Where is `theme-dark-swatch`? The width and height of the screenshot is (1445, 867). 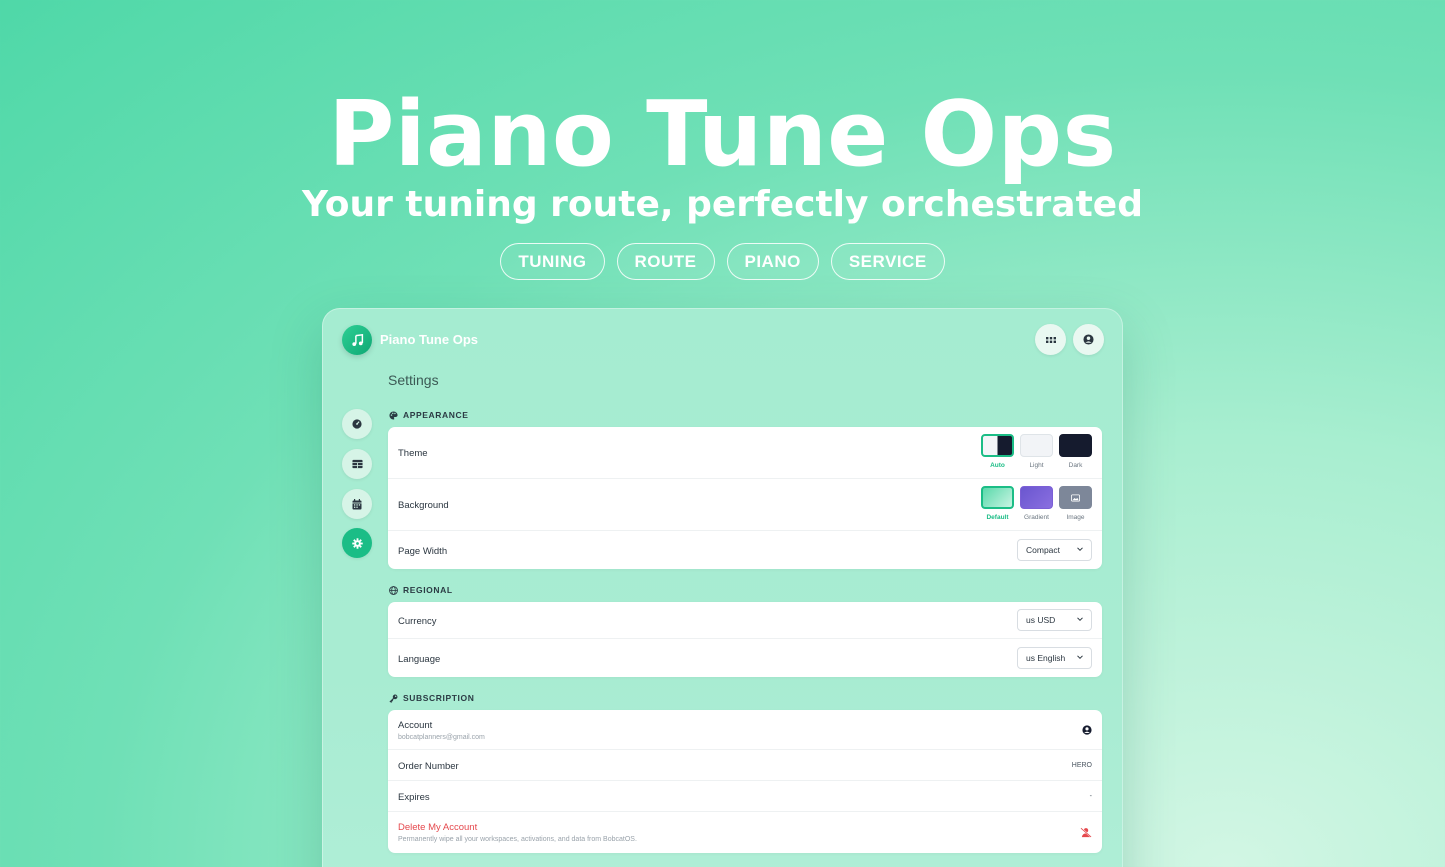 theme-dark-swatch is located at coordinates (1075, 445).